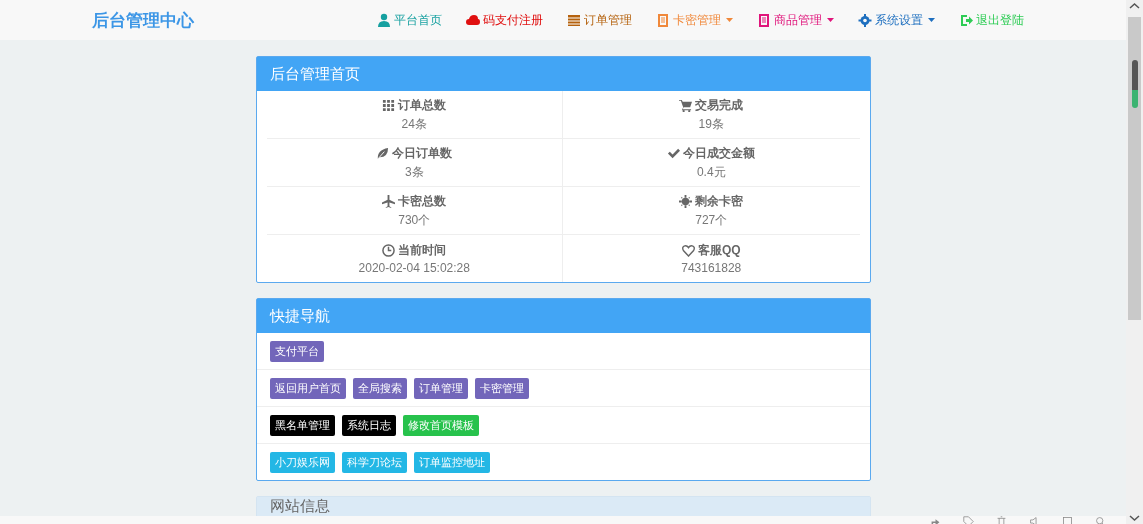  What do you see at coordinates (379, 388) in the screenshot?
I see `quick-link: 全局搜索` at bounding box center [379, 388].